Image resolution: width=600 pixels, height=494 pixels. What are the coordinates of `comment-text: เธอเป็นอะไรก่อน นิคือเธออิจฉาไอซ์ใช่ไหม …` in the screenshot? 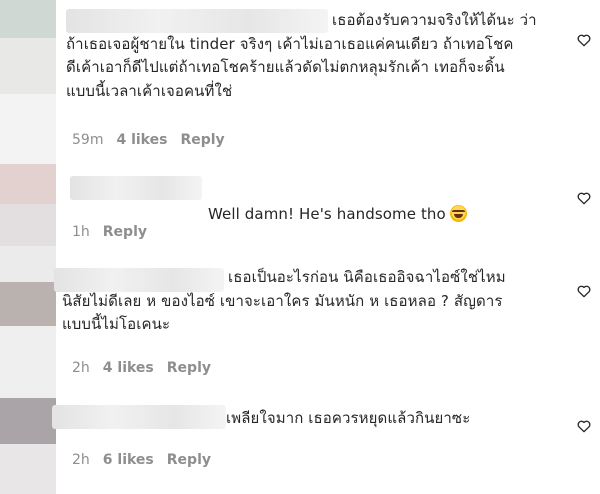 It's located at (284, 300).